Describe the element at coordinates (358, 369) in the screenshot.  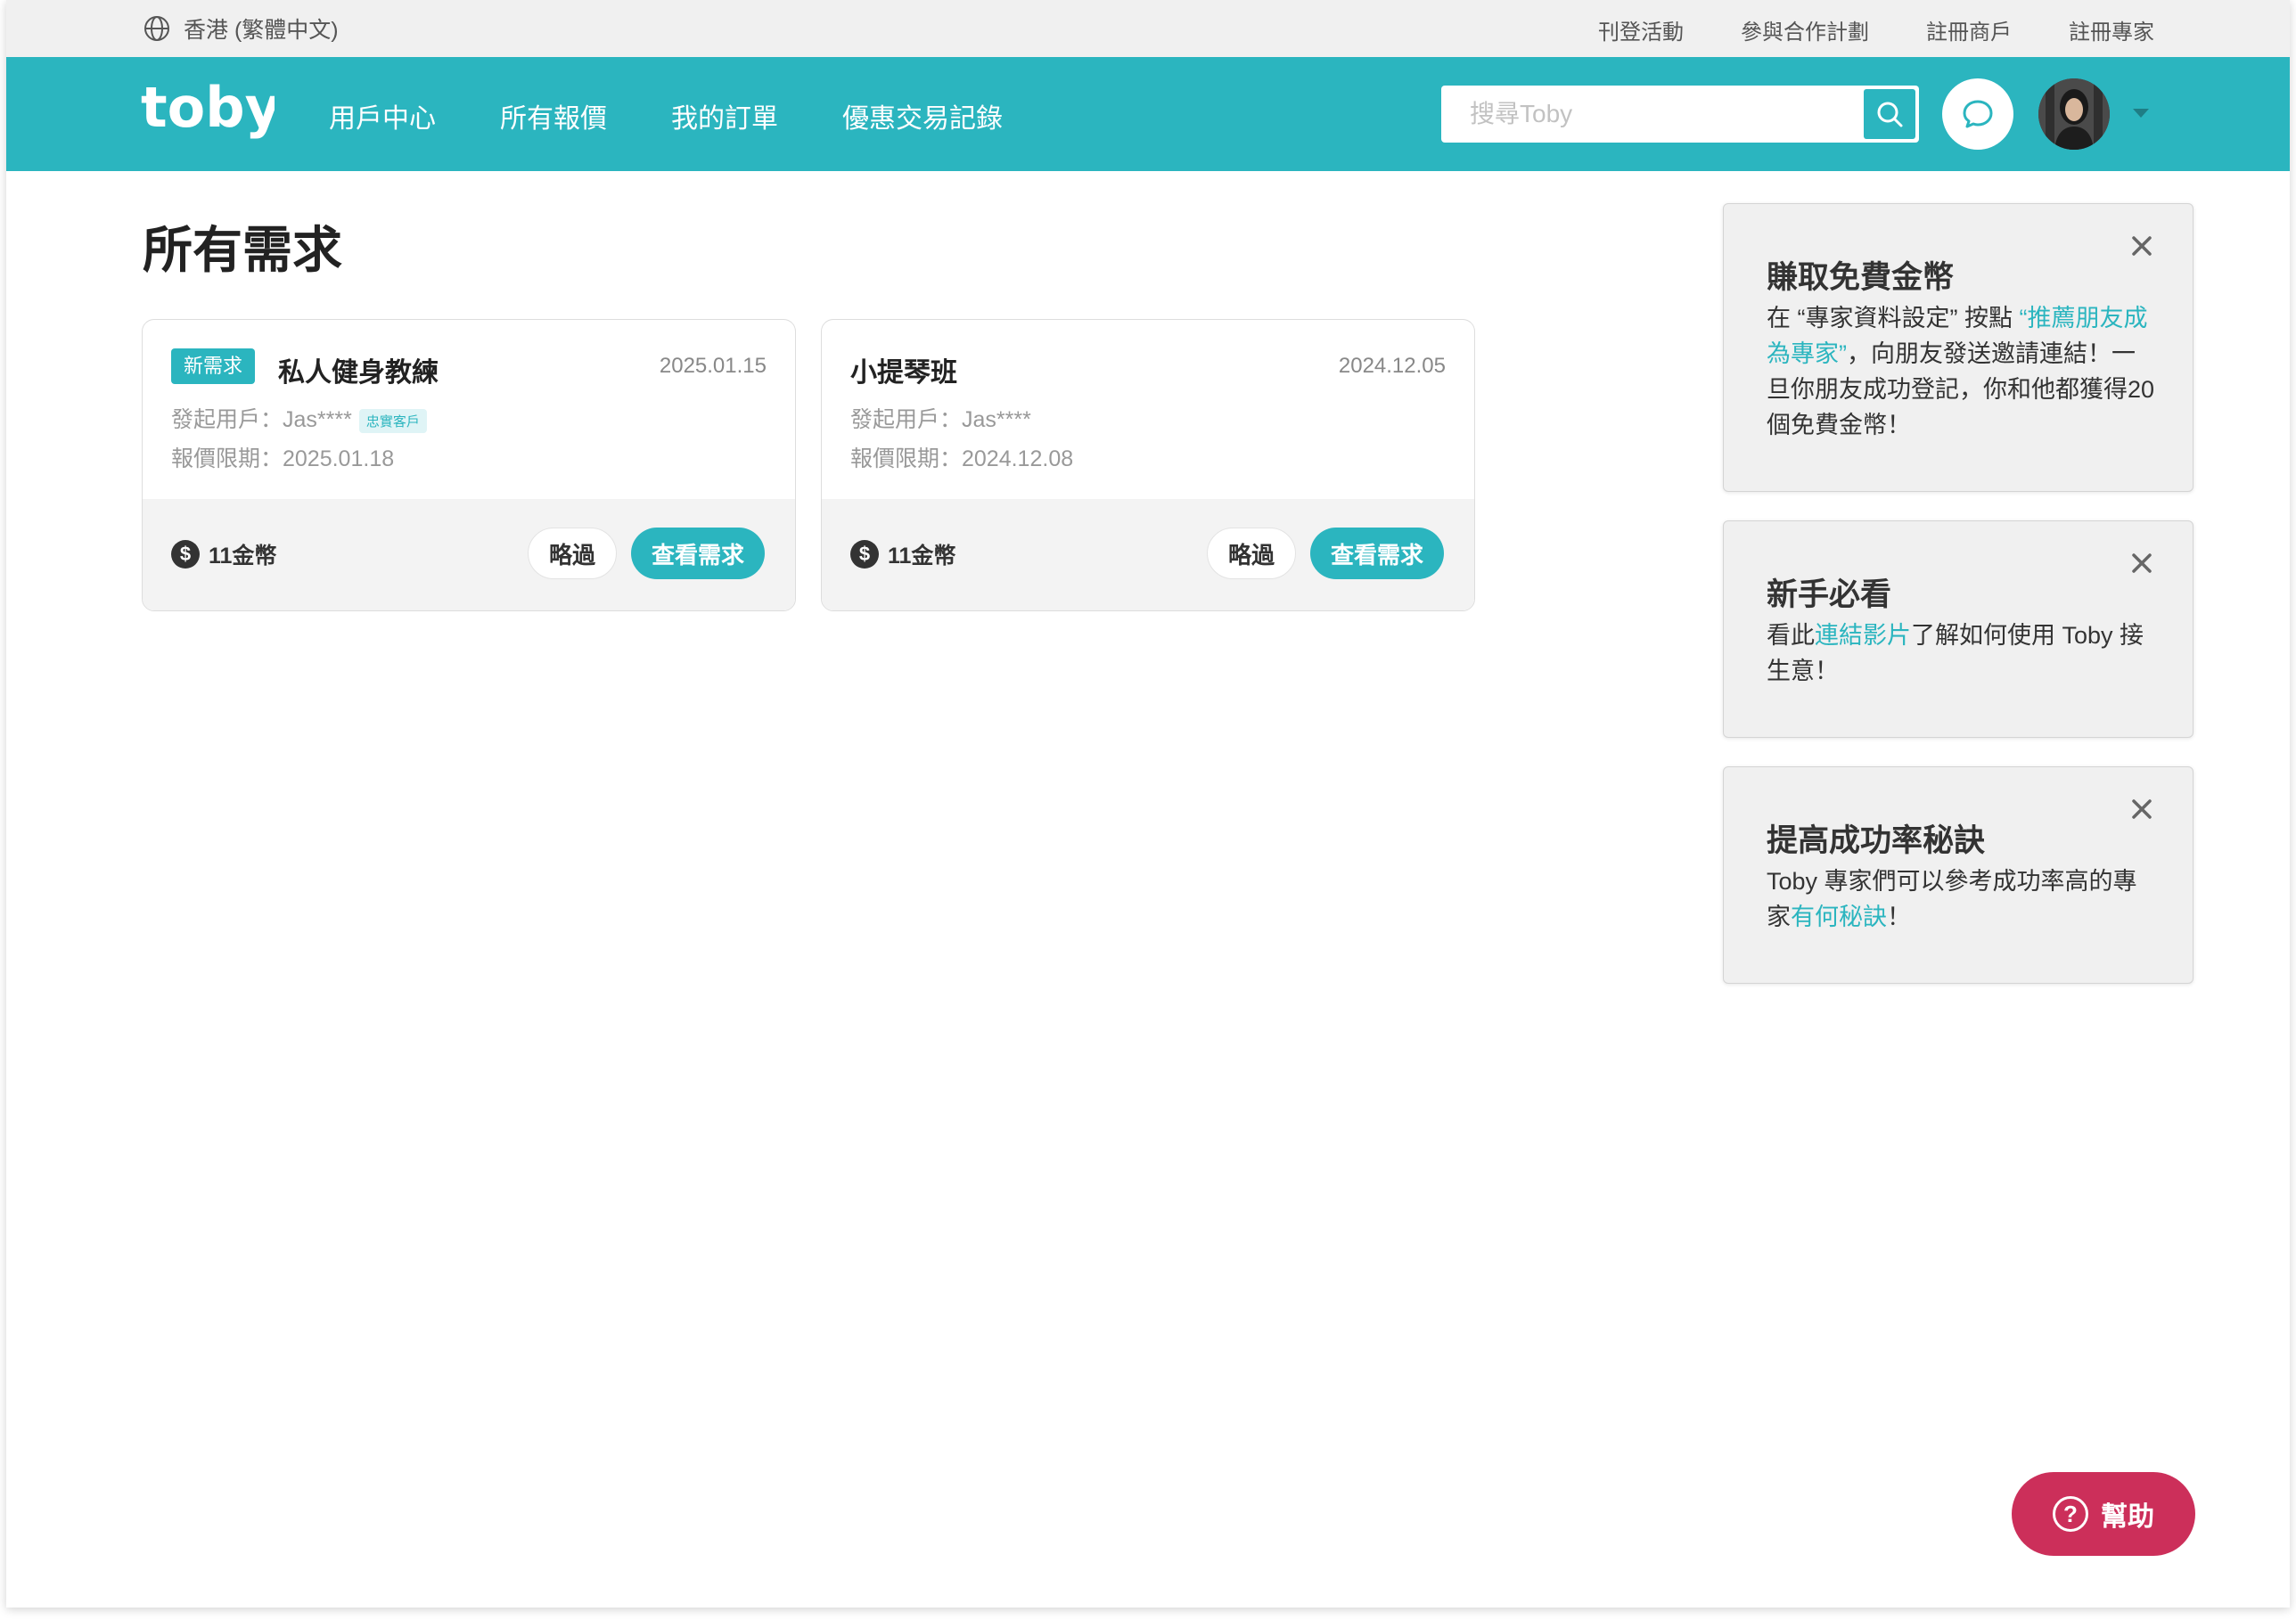
I see `request-title: 私人健身教練` at that location.